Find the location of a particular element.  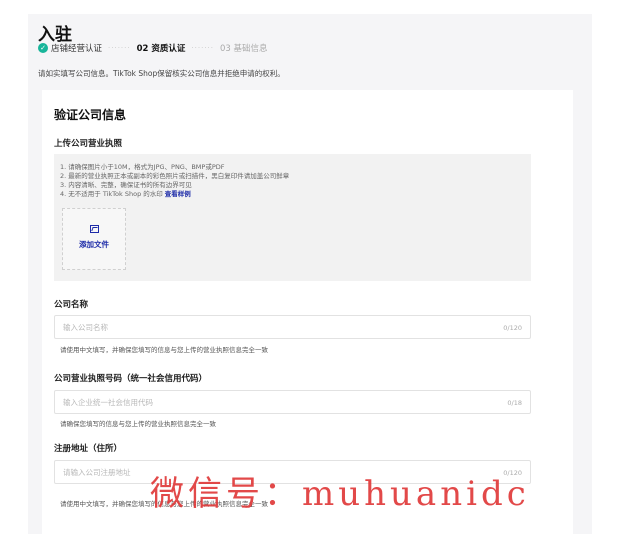

company-name-input is located at coordinates (292, 327).